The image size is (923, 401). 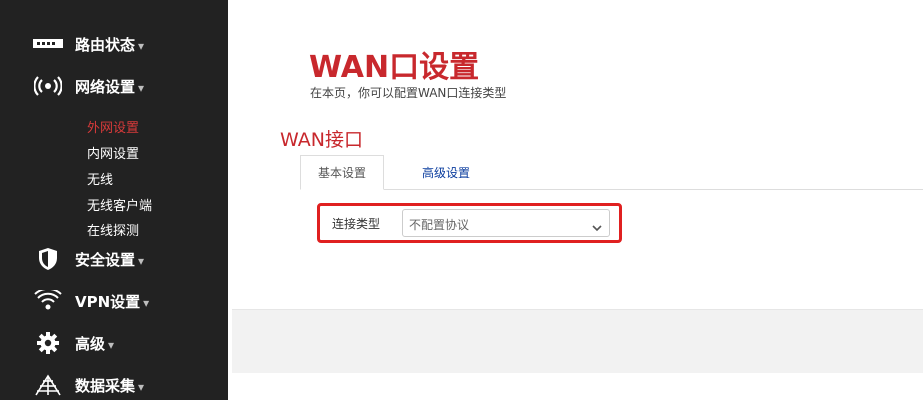 I want to click on menu-item-network-settings: 网络设置 ▾, so click(x=114, y=86).